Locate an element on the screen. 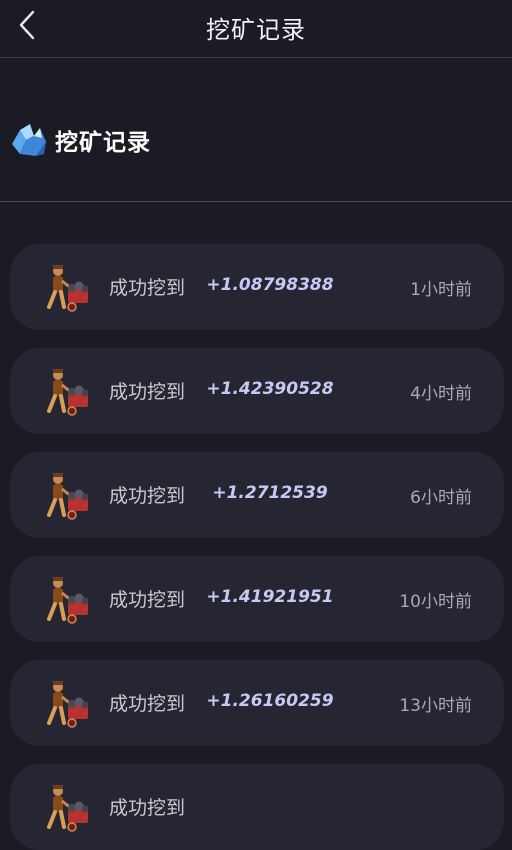  record-amount: +1.08798388 is located at coordinates (270, 285).